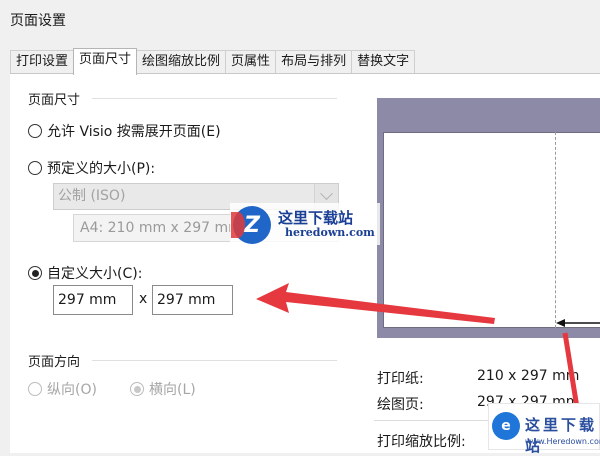  What do you see at coordinates (161, 228) in the screenshot?
I see `predefined-size-value: A4: 210 mm x 297 mm` at bounding box center [161, 228].